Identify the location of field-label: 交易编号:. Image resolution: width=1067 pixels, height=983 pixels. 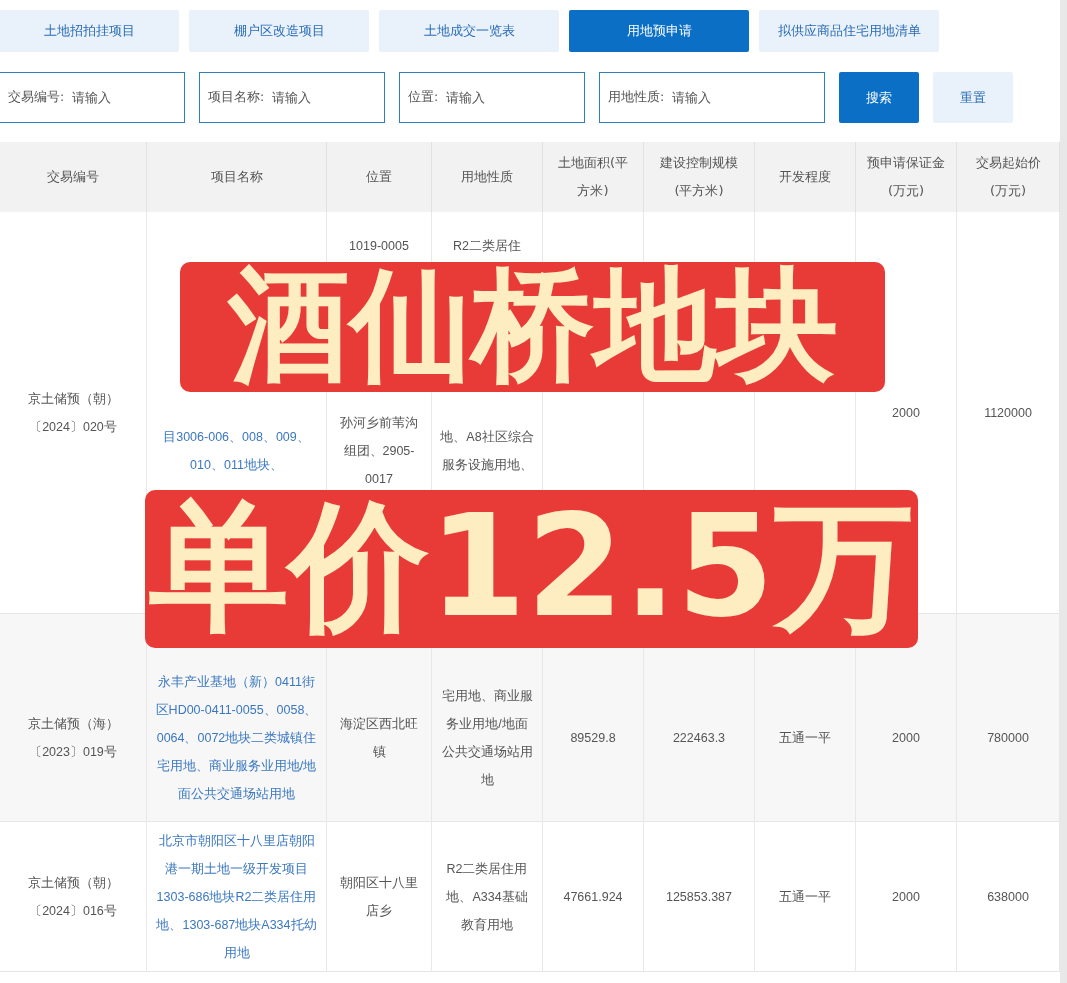
(36, 97).